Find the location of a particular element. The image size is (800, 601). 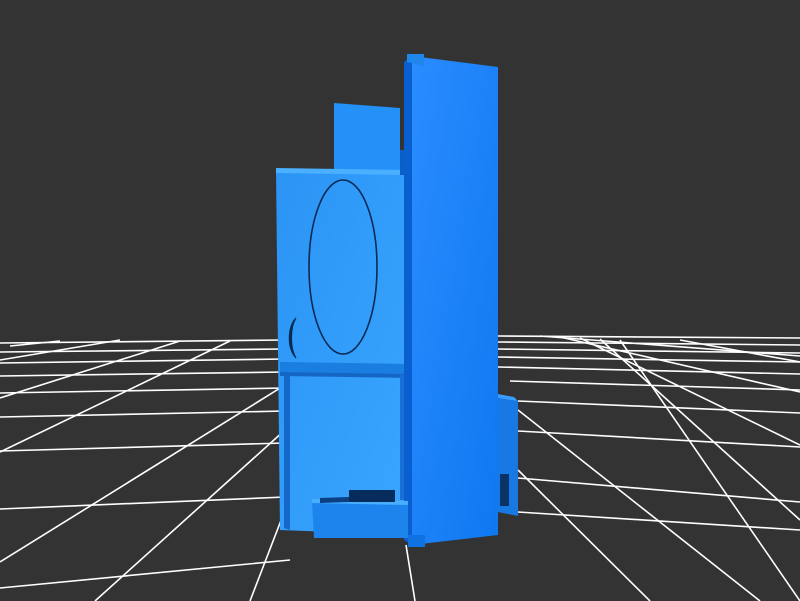

model-divider-ledge is located at coordinates (346, 368).